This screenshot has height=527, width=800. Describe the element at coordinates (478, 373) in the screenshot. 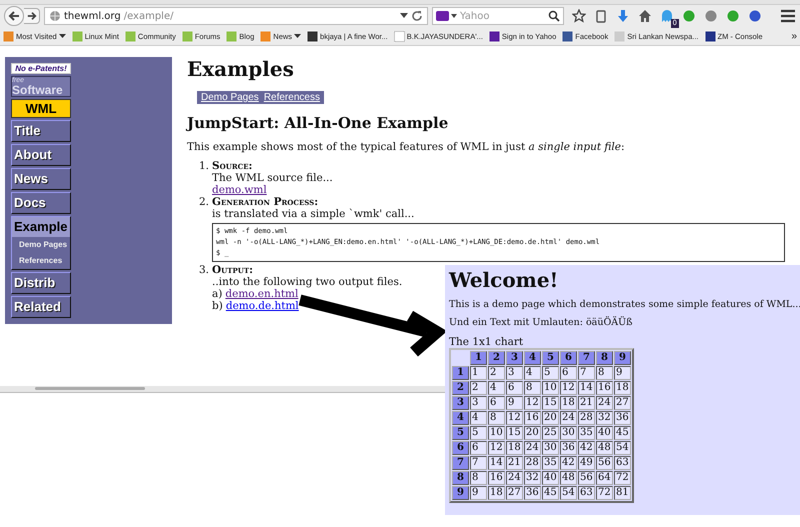

I see `table-cell: 1` at that location.